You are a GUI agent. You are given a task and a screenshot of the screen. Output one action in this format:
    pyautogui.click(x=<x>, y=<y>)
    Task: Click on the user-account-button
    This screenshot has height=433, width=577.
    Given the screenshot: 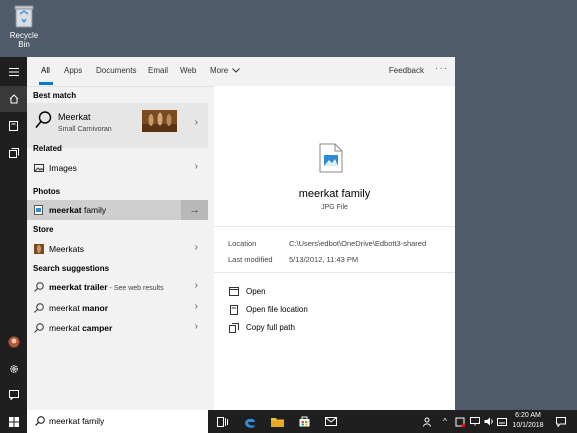 What is the action you would take?
    pyautogui.click(x=13, y=342)
    